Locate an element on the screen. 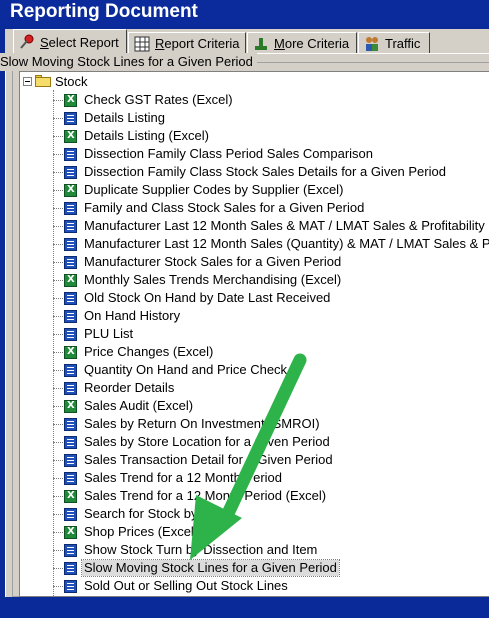 The width and height of the screenshot is (489, 618). tree-item: Sales Trend for a 12 Month Period is located at coordinates (168, 478).